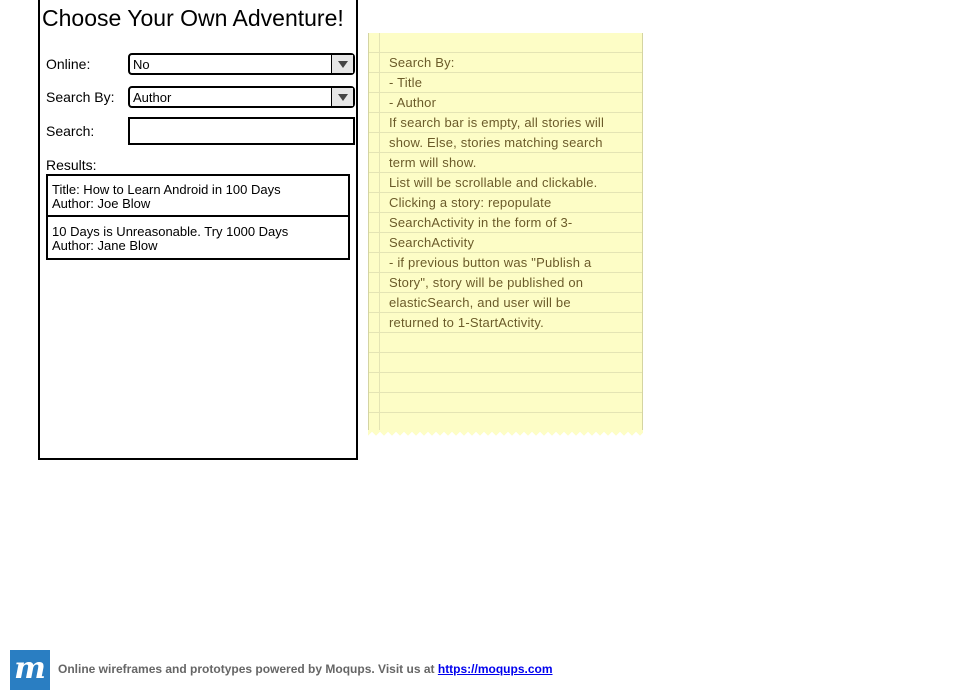  What do you see at coordinates (193, 18) in the screenshot?
I see `page-title: Choose Your Own Adventure!` at bounding box center [193, 18].